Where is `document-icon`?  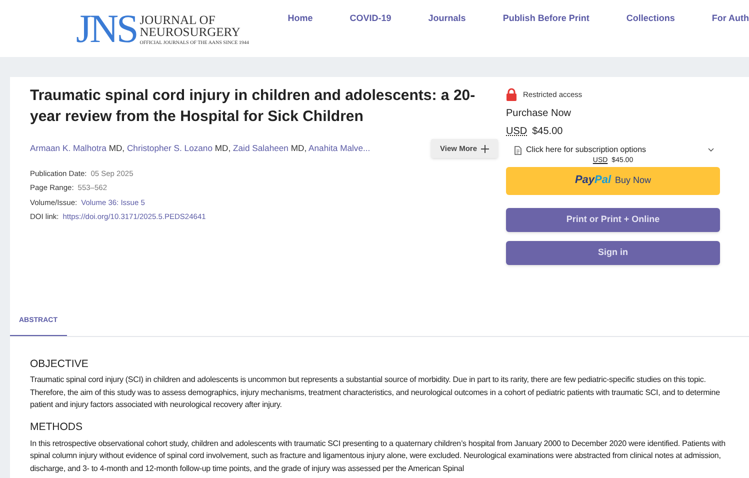 document-icon is located at coordinates (518, 150).